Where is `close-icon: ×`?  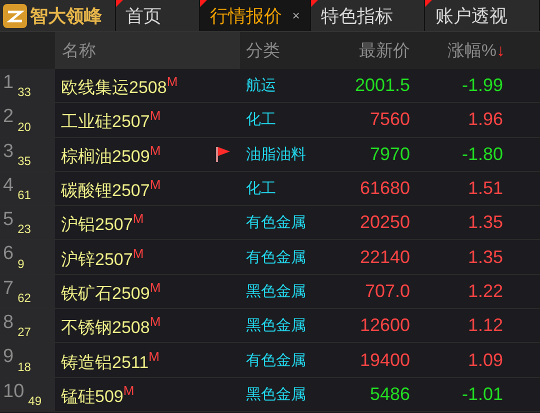
close-icon: × is located at coordinates (296, 15).